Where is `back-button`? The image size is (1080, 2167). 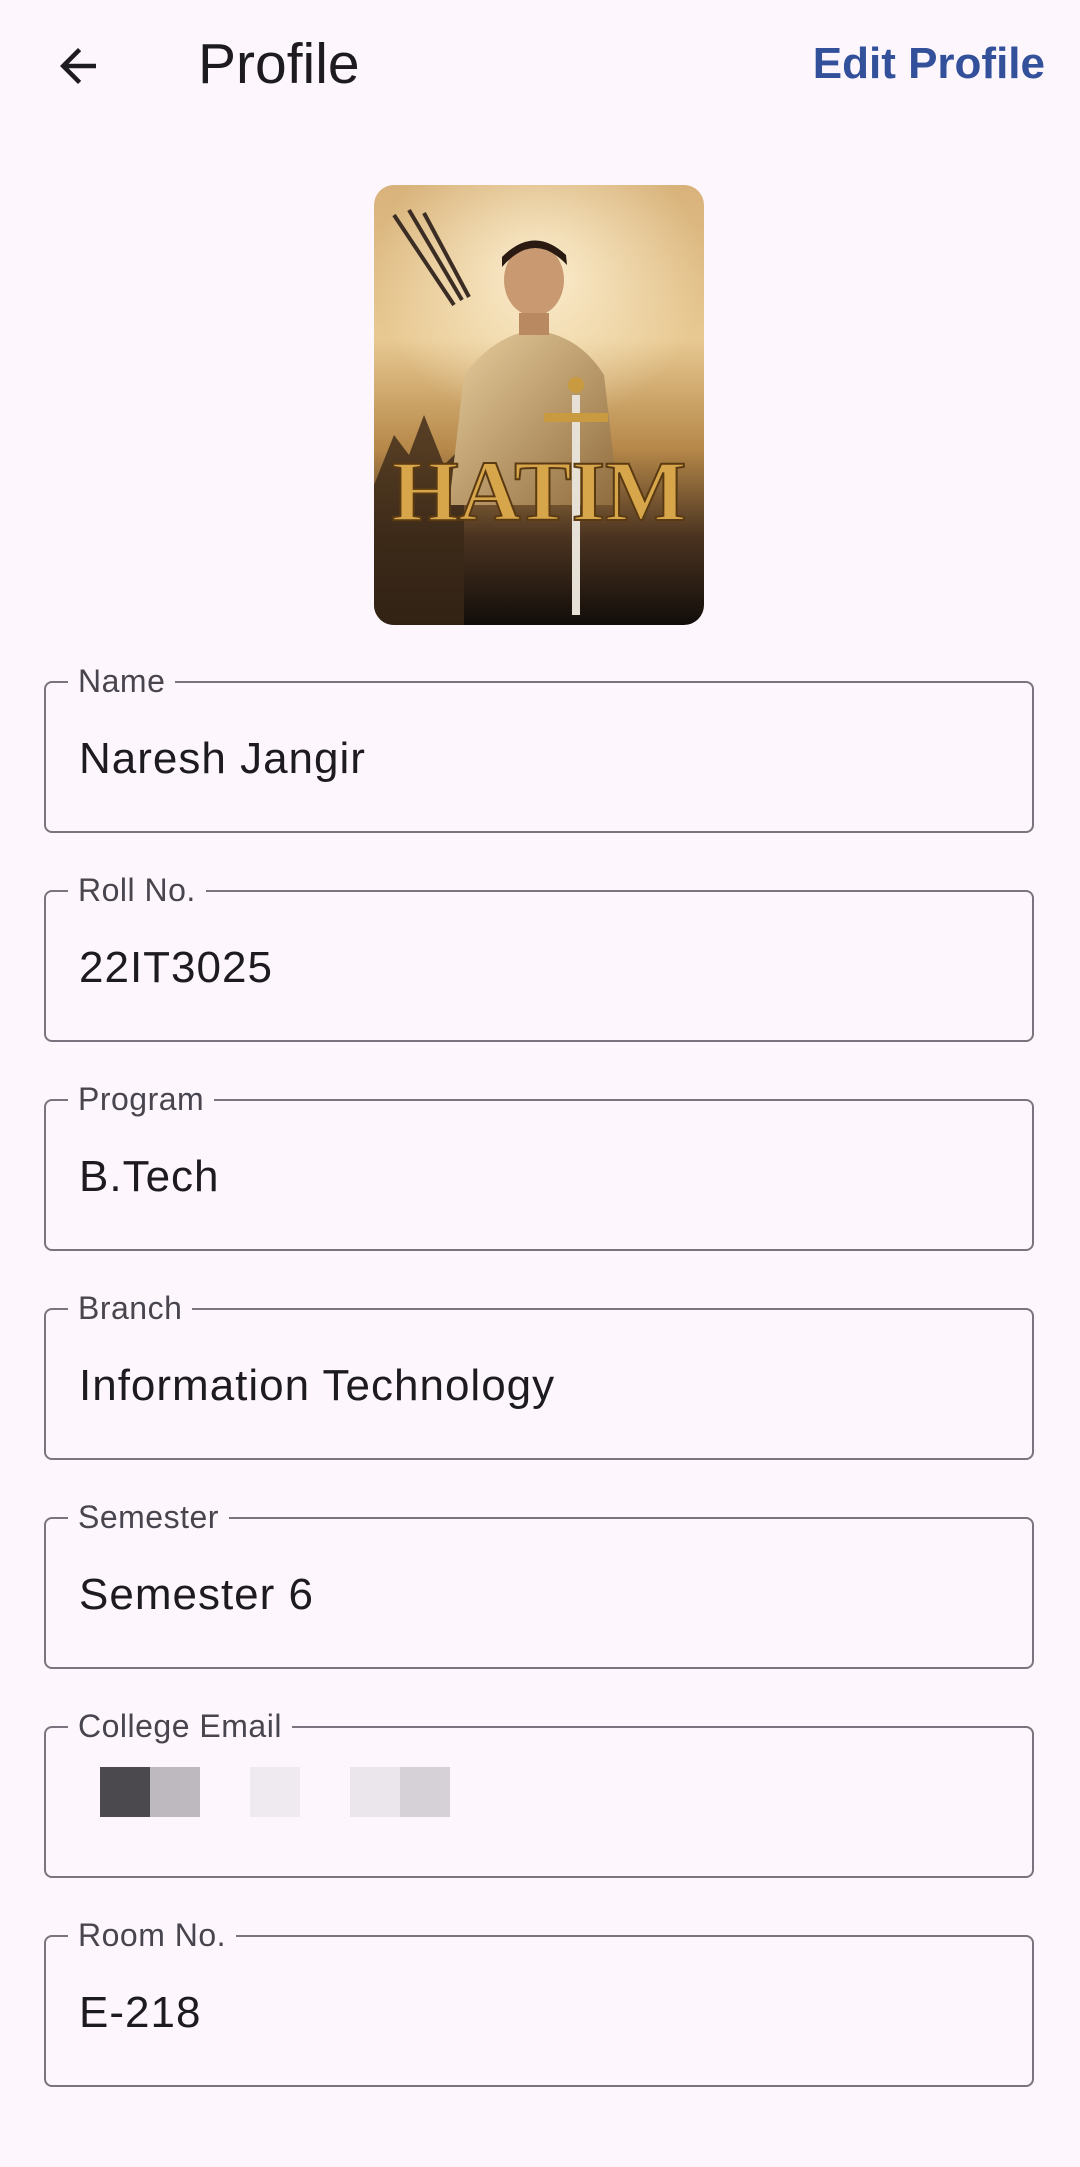
back-button is located at coordinates (78, 66).